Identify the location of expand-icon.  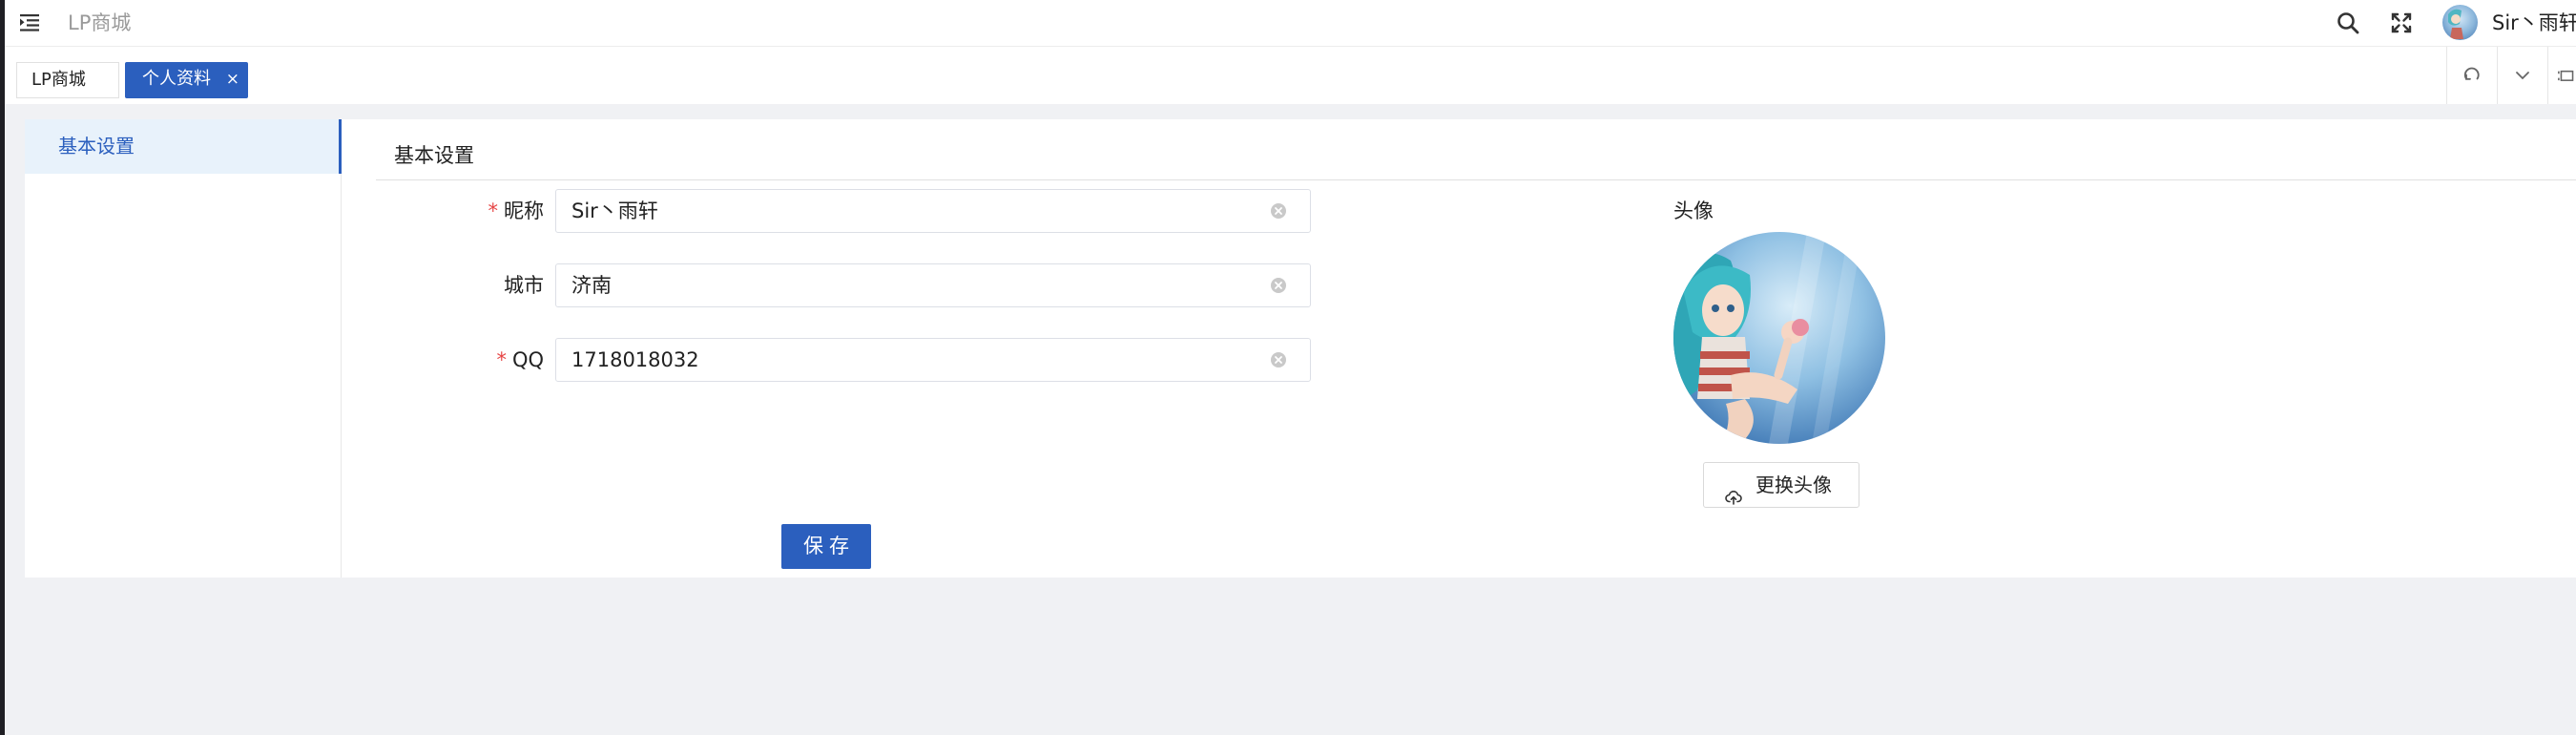
(2561, 76).